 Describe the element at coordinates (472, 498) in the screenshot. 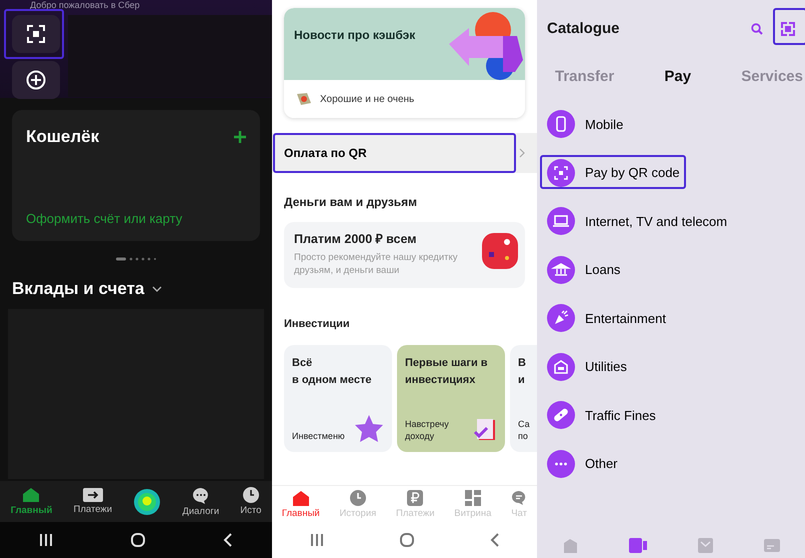

I see `grid-icon` at that location.